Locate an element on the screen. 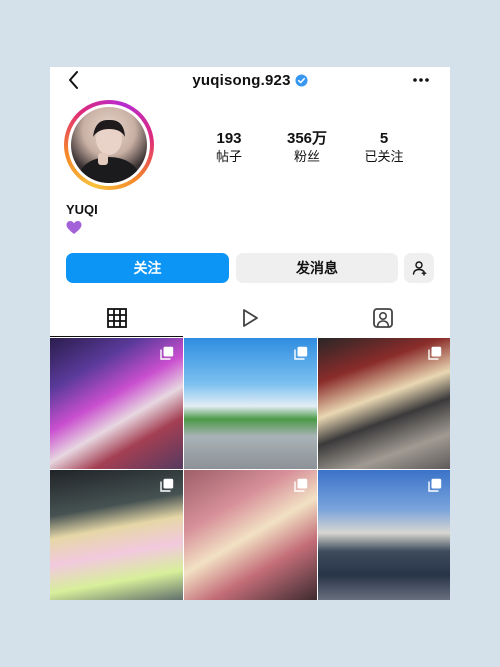 Image resolution: width=500 pixels, height=667 pixels. avatar-photo is located at coordinates (109, 145).